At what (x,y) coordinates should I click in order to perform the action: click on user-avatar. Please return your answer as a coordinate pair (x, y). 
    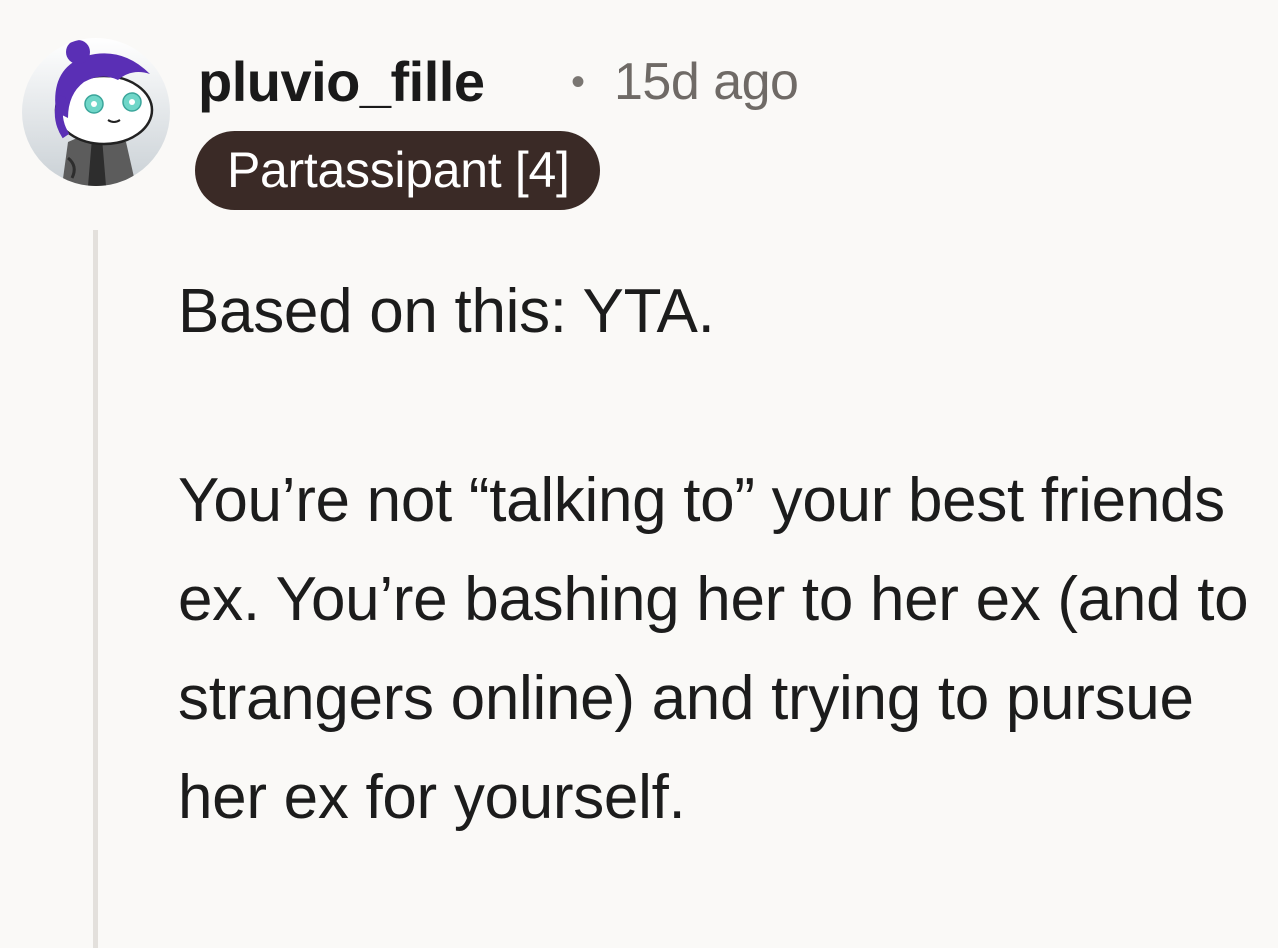
    Looking at the image, I should click on (96, 112).